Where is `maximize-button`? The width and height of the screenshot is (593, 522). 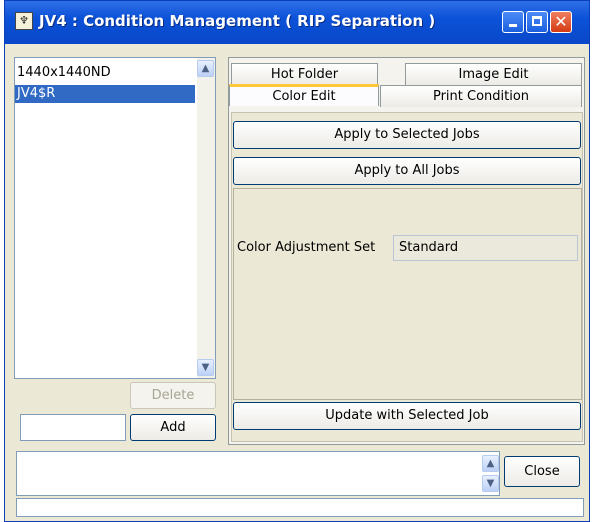 maximize-button is located at coordinates (537, 22).